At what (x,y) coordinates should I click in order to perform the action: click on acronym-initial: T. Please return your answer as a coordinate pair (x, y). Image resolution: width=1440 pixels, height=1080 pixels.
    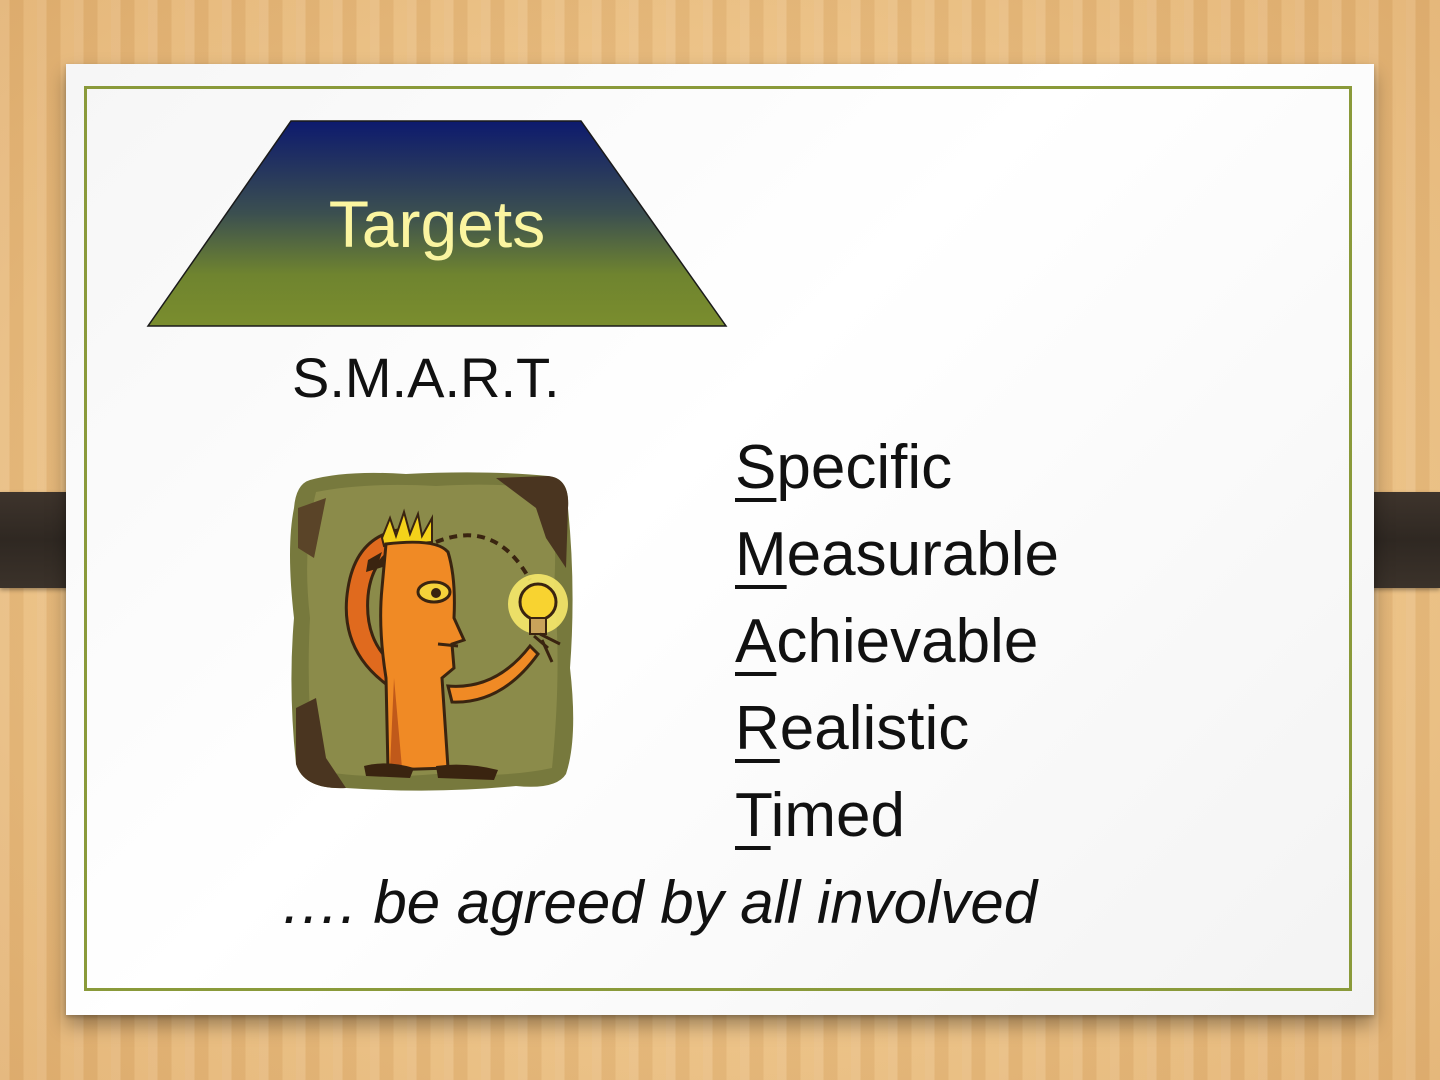
    Looking at the image, I should click on (753, 815).